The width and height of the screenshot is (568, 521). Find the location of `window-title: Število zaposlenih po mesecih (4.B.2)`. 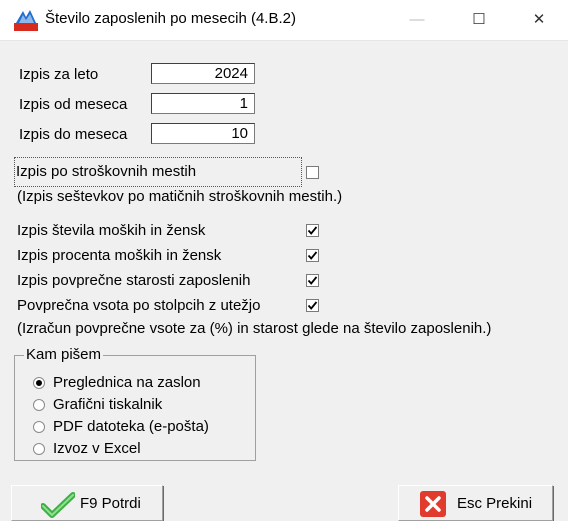

window-title: Število zaposlenih po mesecih (4.B.2) is located at coordinates (170, 18).